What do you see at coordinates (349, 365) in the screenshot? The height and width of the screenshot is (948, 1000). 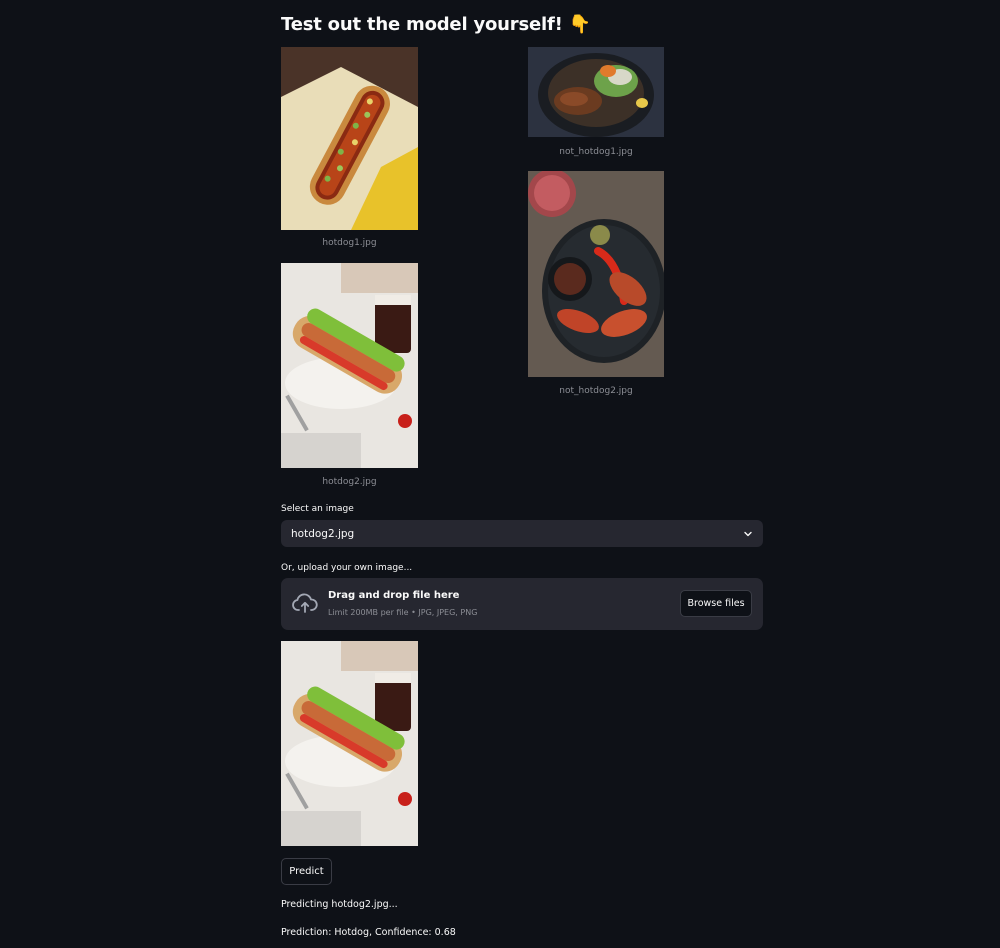 I see `hotdog2-image` at bounding box center [349, 365].